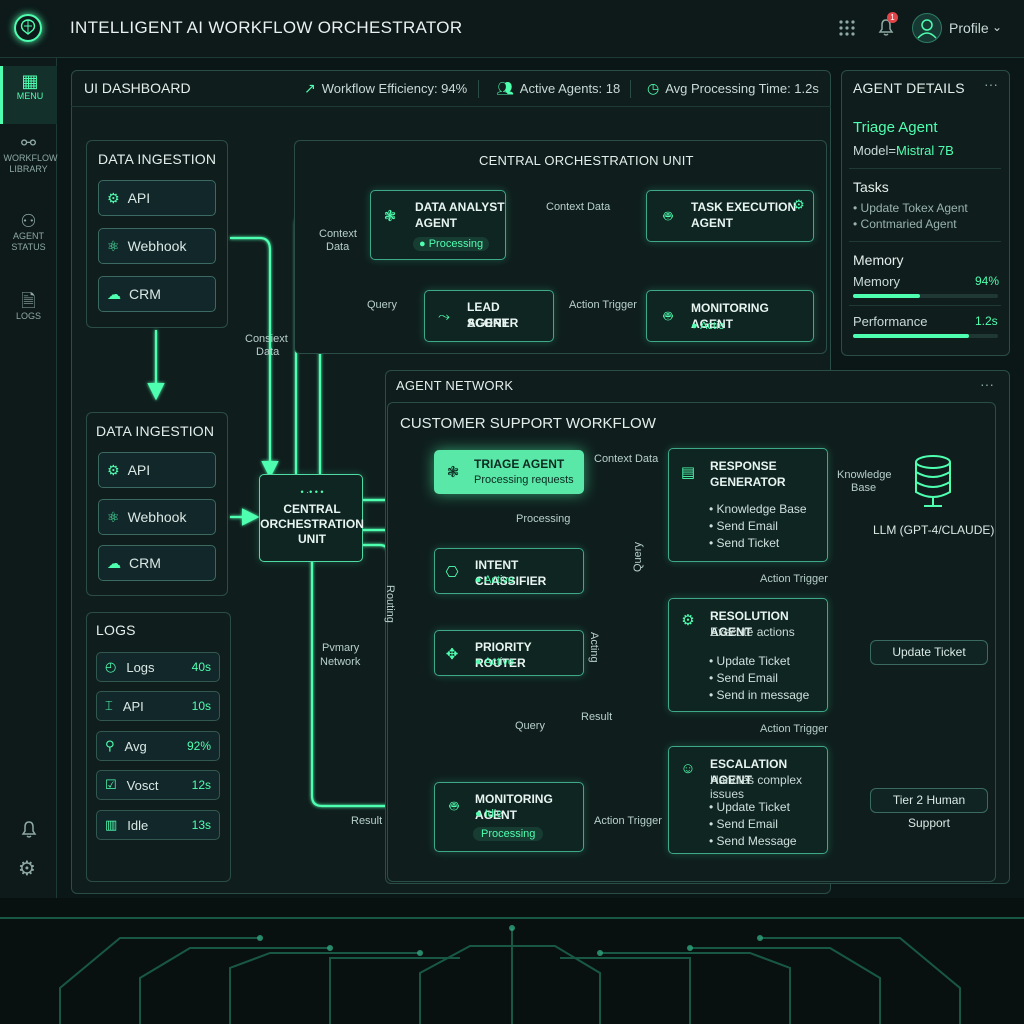 The width and height of the screenshot is (1024, 1024). Describe the element at coordinates (929, 809) in the screenshot. I see `tier2-support-button: Tier 2 Human Support` at that location.